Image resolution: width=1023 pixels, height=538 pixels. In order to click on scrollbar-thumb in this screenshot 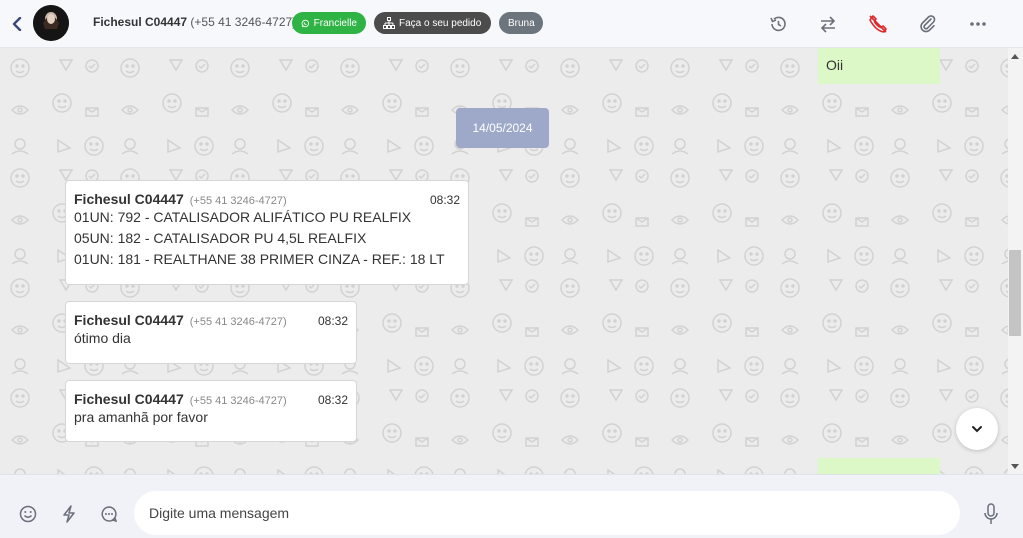, I will do `click(1015, 293)`.